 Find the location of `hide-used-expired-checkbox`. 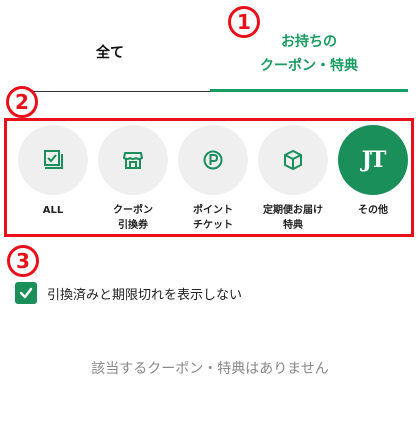

hide-used-expired-checkbox is located at coordinates (26, 293).